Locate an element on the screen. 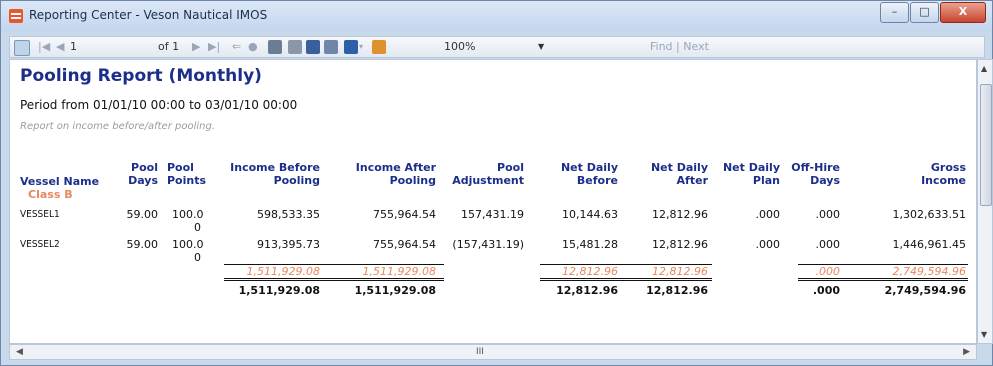  header-vessel-name: Vessel Name is located at coordinates (60, 181).